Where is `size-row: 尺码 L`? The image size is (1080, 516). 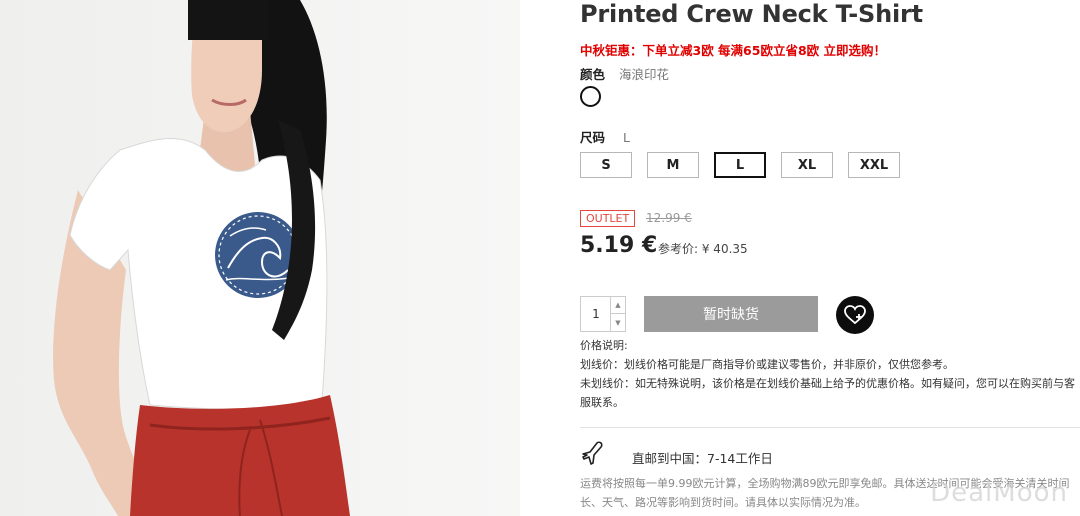
size-row: 尺码 L is located at coordinates (605, 136).